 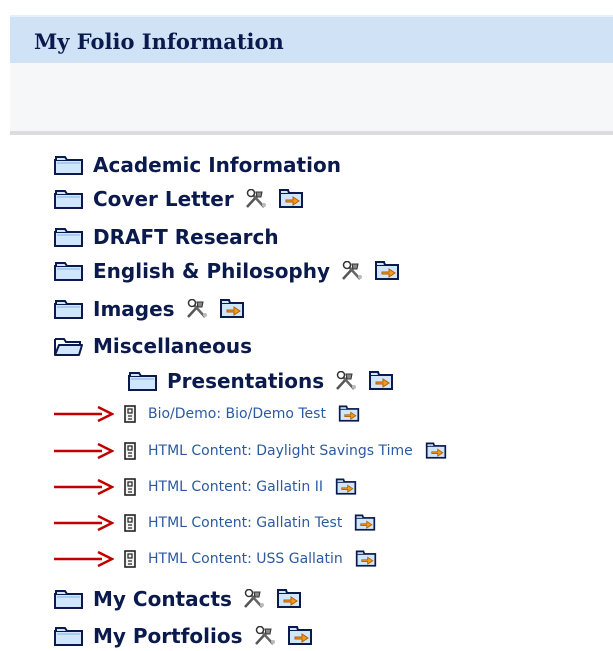 What do you see at coordinates (311, 39) in the screenshot?
I see `header-bar: My Folio Information` at bounding box center [311, 39].